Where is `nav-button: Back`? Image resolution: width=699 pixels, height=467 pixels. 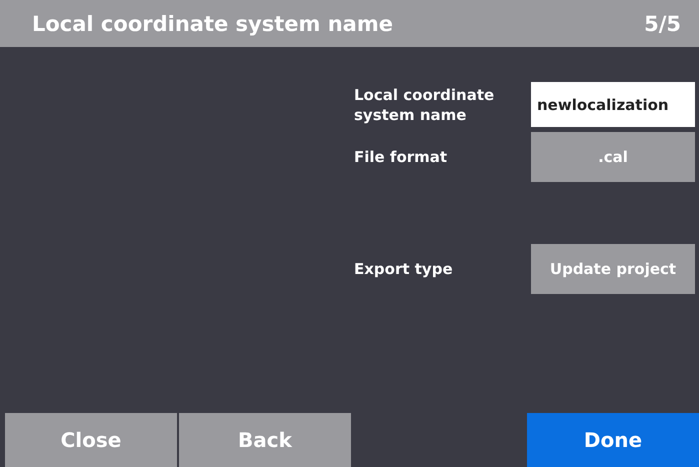 nav-button: Back is located at coordinates (265, 440).